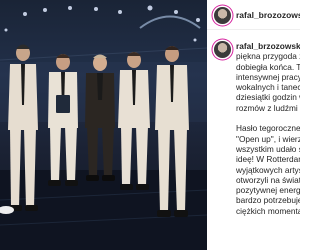 Image resolution: width=320 pixels, height=250 pixels. What do you see at coordinates (268, 210) in the screenshot?
I see `caption-line: ciężkich momentach.` at bounding box center [268, 210].